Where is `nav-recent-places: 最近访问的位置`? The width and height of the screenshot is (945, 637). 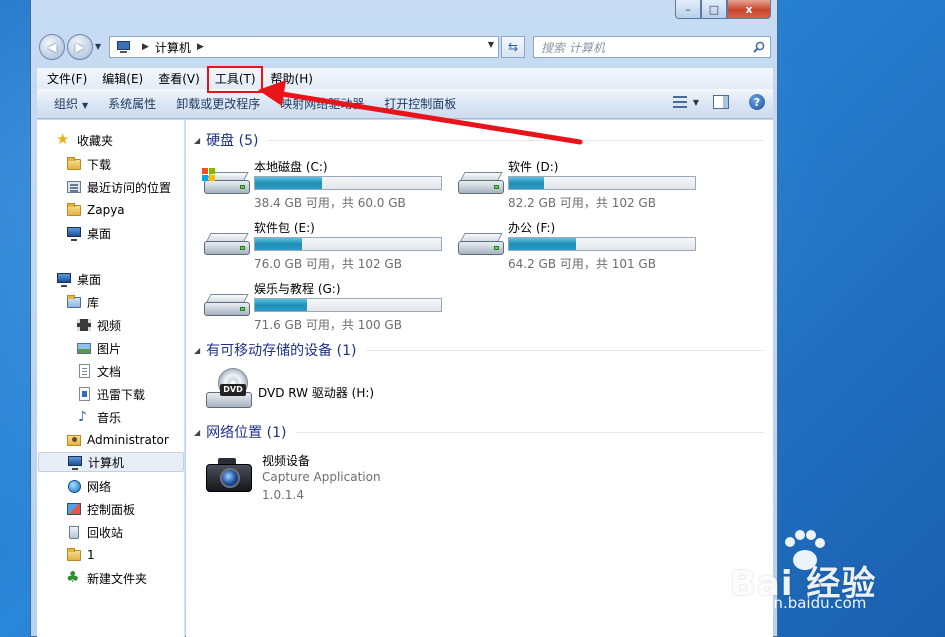
nav-recent-places: 最近访问的位置 is located at coordinates (118, 187).